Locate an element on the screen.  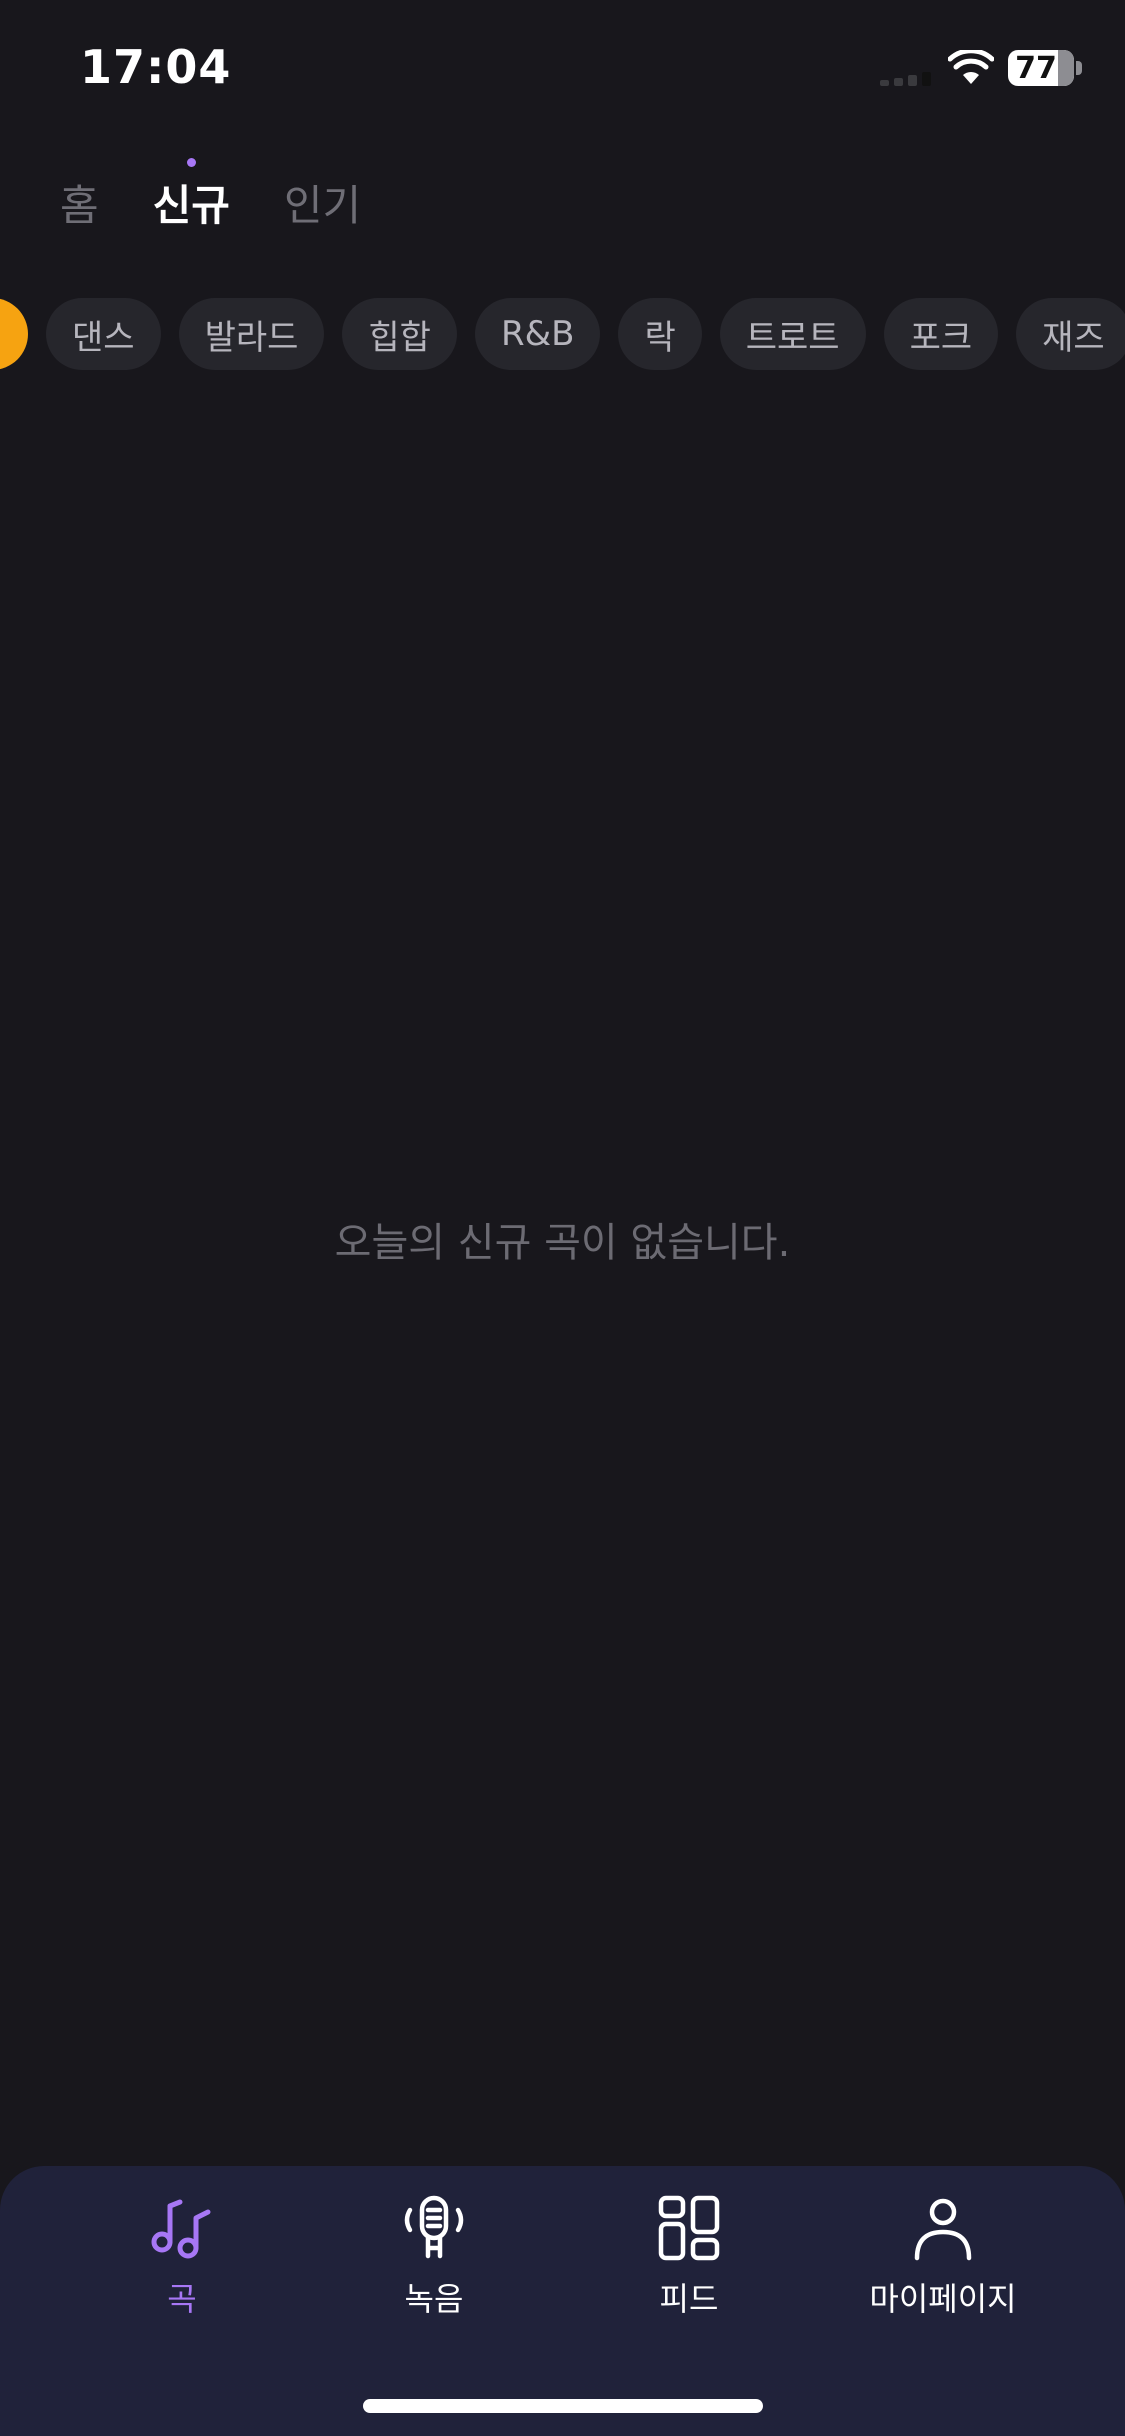
nav-label-mypage: 마이페이지 is located at coordinates (943, 2299).